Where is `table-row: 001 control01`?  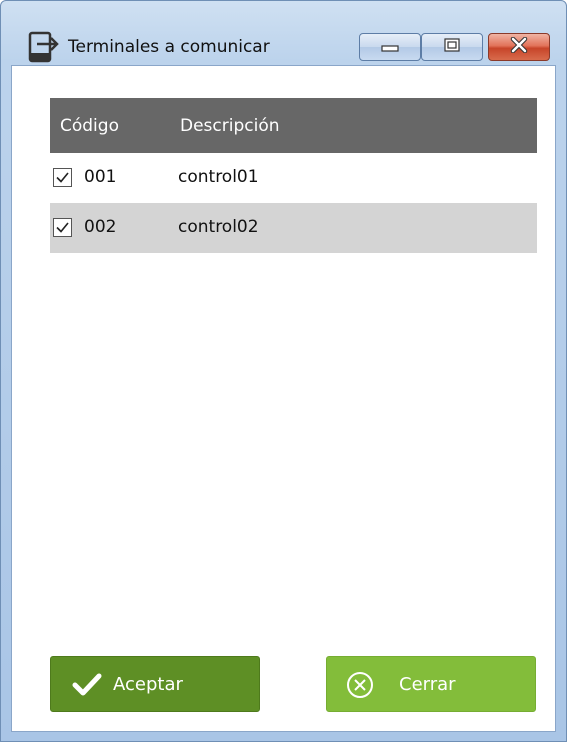
table-row: 001 control01 is located at coordinates (293, 178).